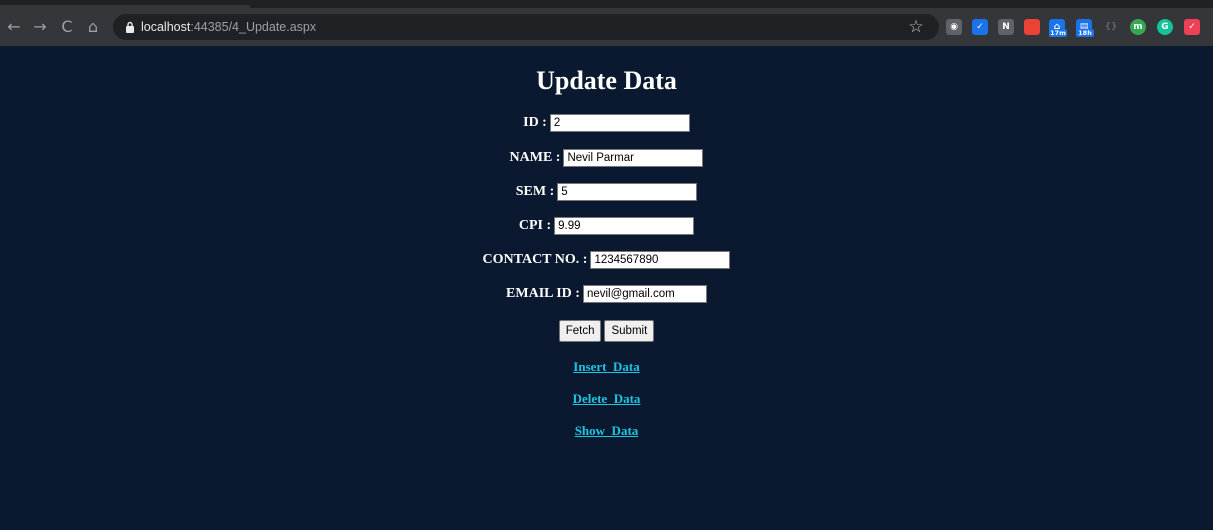 The image size is (1213, 530). I want to click on email-input, so click(644, 294).